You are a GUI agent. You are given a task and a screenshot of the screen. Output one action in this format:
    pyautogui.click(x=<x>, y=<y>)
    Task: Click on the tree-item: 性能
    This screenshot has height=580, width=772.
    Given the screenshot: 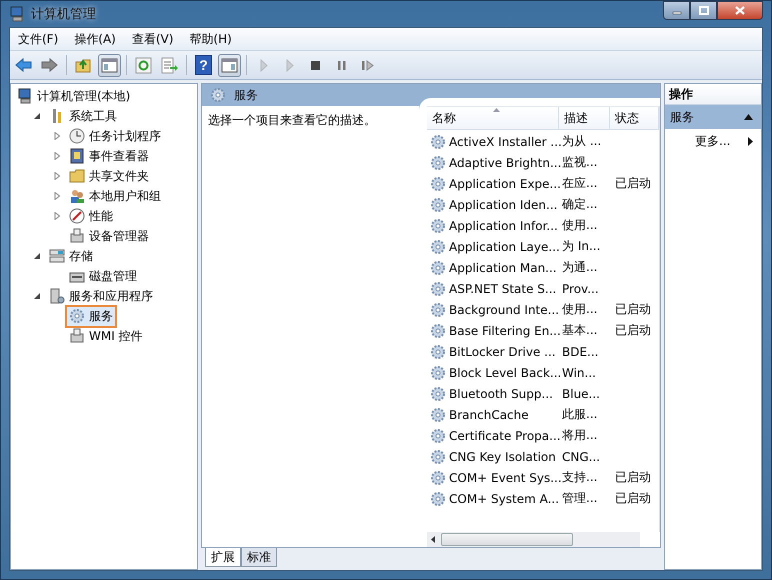 What is the action you would take?
    pyautogui.click(x=91, y=216)
    